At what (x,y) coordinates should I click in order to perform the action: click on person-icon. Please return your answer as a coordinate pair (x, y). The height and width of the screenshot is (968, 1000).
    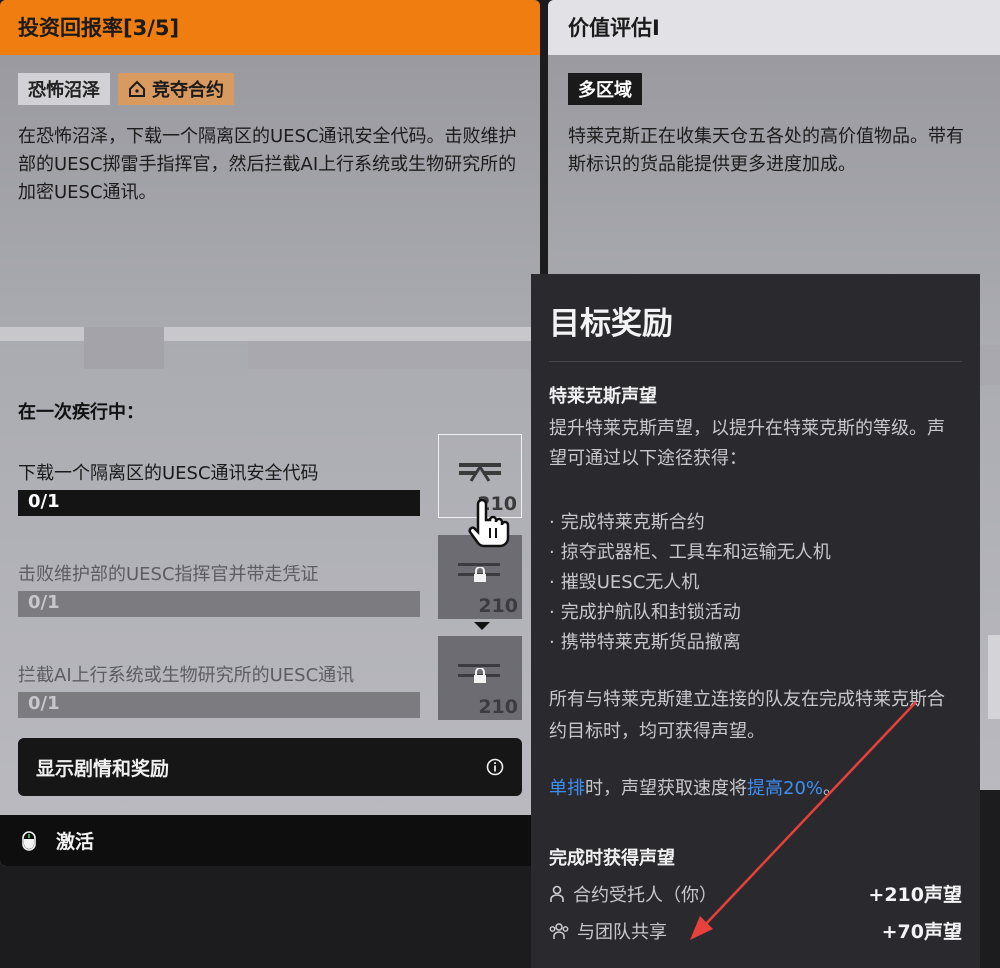
    Looking at the image, I should click on (557, 893).